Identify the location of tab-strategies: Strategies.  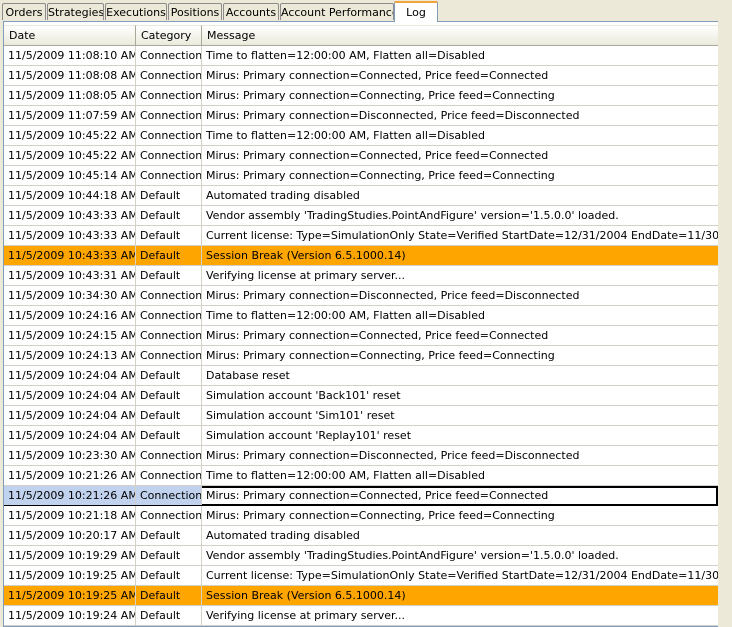
(75, 11).